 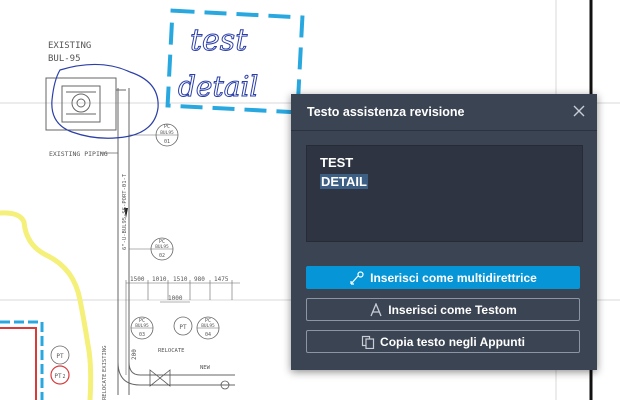 What do you see at coordinates (105, 387) in the screenshot?
I see `relocate-vertical-label: RELOCATE` at bounding box center [105, 387].